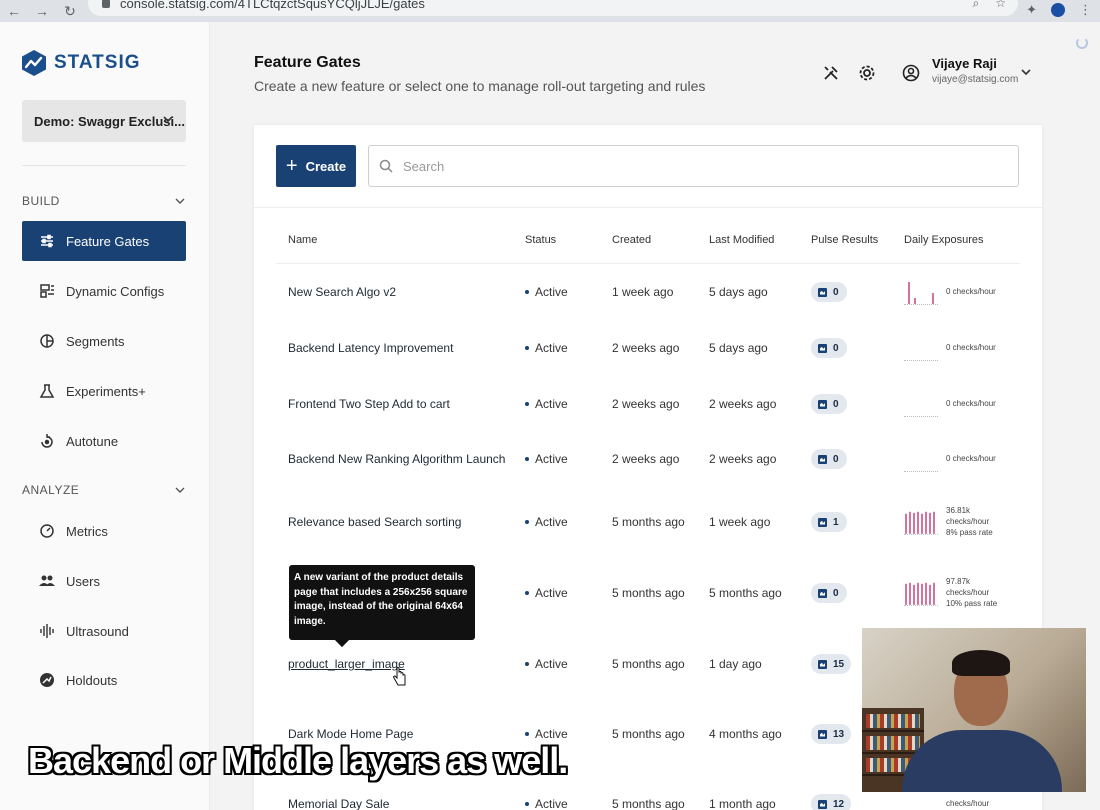  I want to click on zoom-icon: ⌕, so click(976, 5).